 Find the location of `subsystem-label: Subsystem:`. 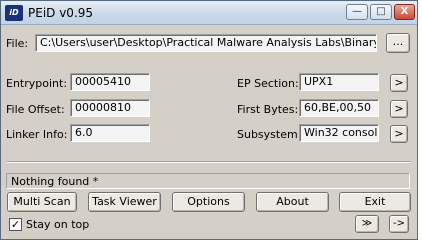

subsystem-label: Subsystem: is located at coordinates (269, 134).